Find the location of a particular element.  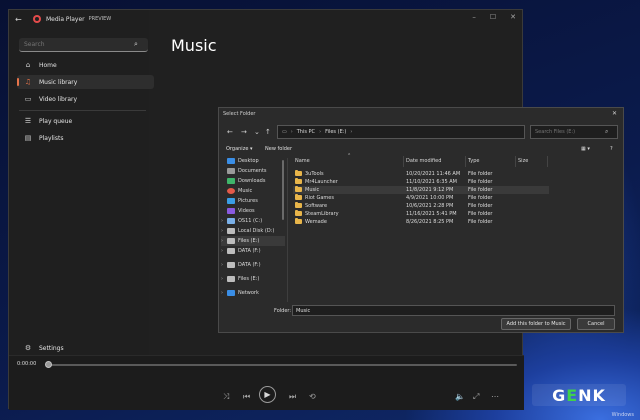

search-box: ⌕ is located at coordinates (83, 45).